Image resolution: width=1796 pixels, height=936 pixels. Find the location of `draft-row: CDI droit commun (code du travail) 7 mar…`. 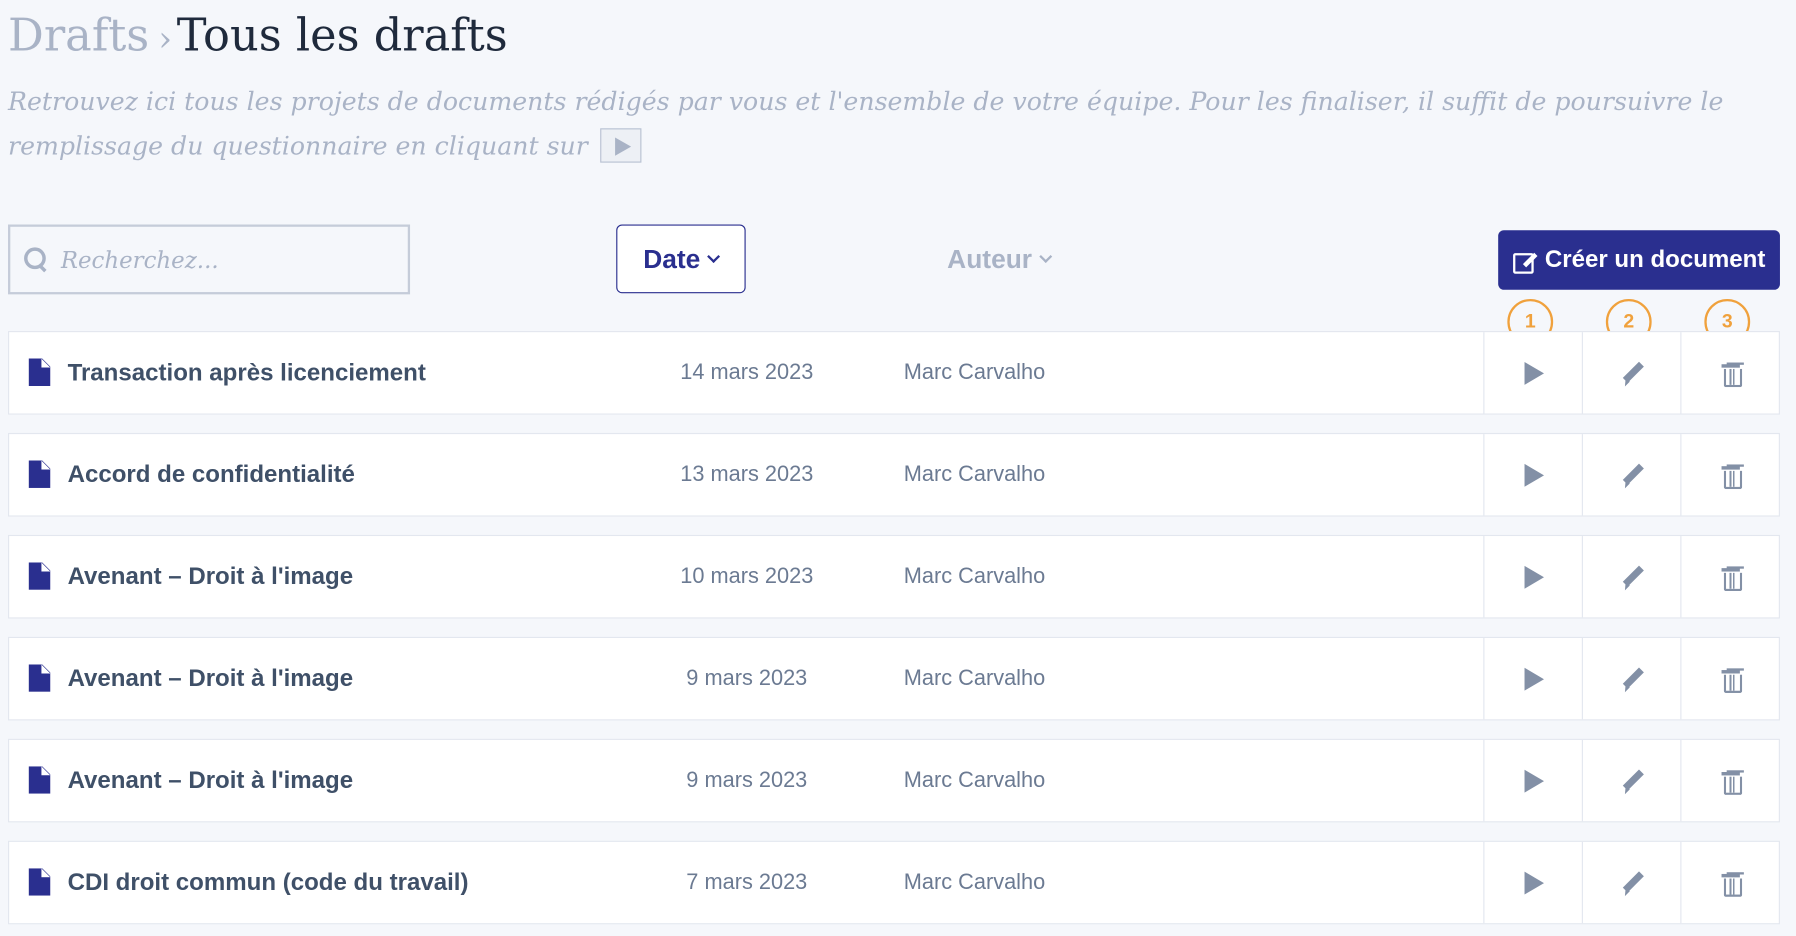

draft-row: CDI droit commun (code du travail) 7 mar… is located at coordinates (894, 882).